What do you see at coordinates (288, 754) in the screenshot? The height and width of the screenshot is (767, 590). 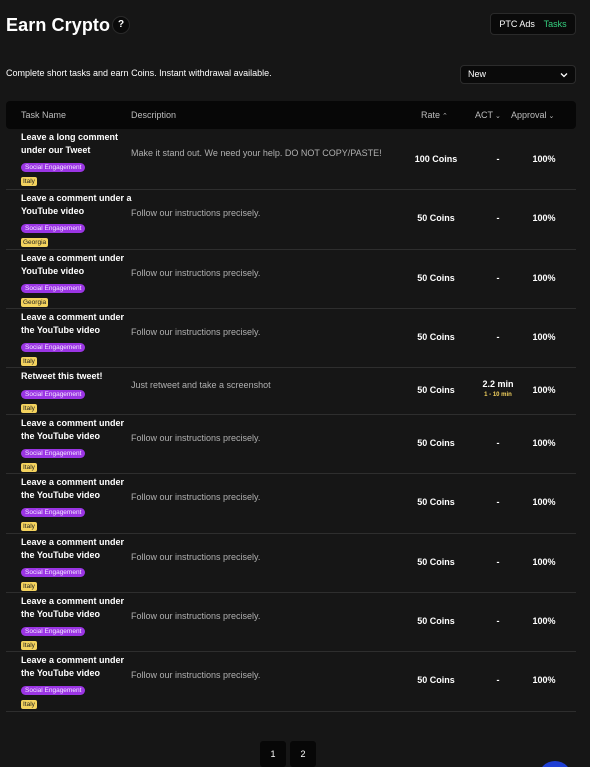 I see `pagination: 1 2` at bounding box center [288, 754].